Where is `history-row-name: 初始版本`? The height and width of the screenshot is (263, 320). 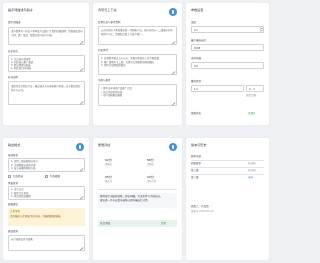
history-row-name: 初始版本 is located at coordinates (196, 163).